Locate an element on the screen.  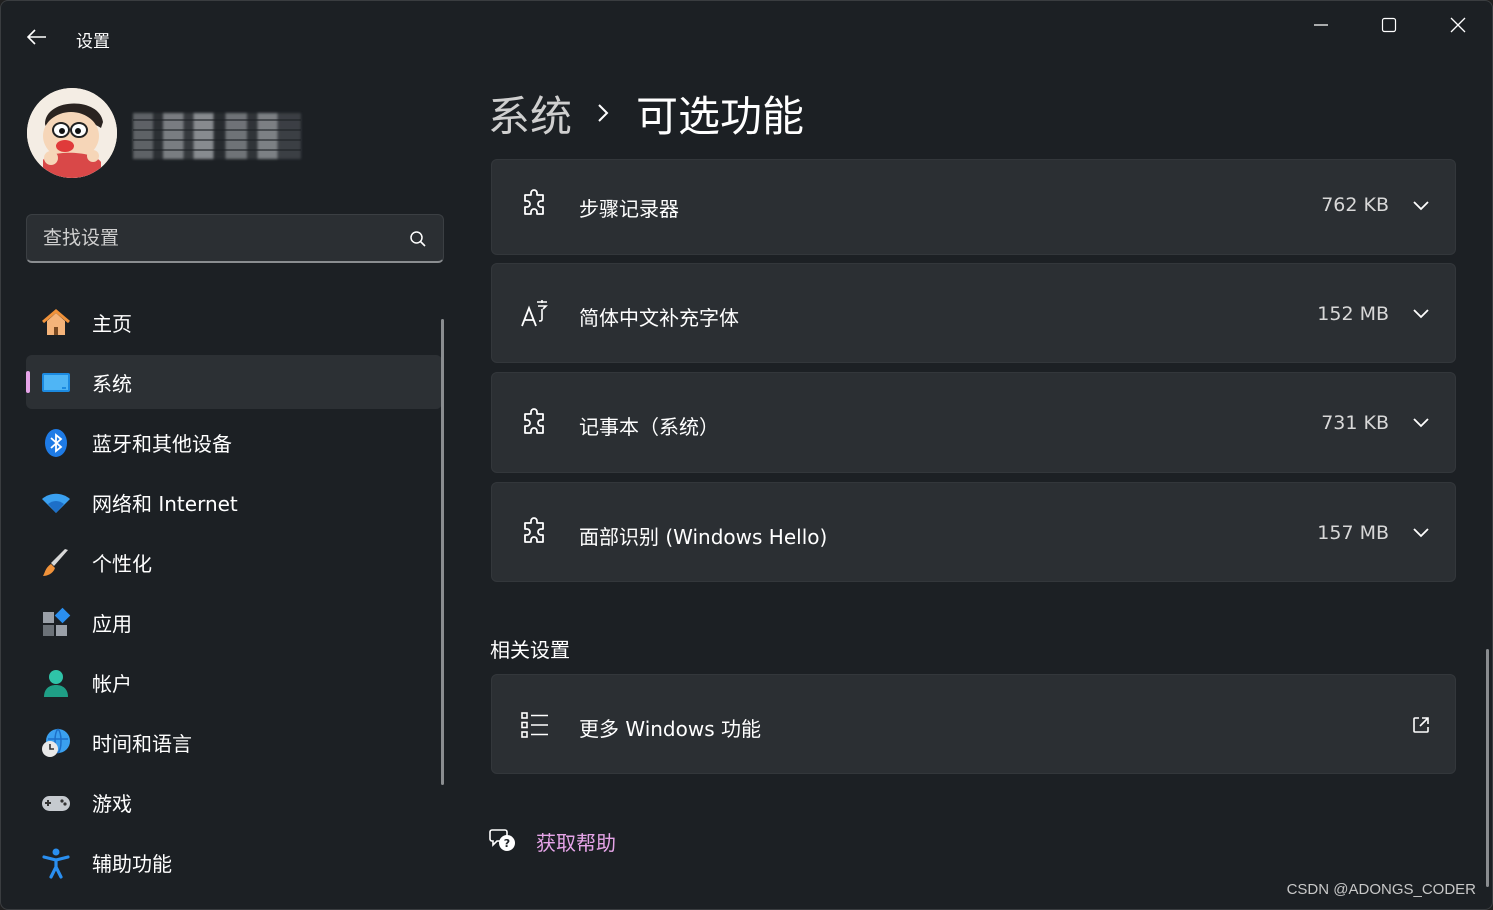
globe-clock-icon is located at coordinates (56, 743).